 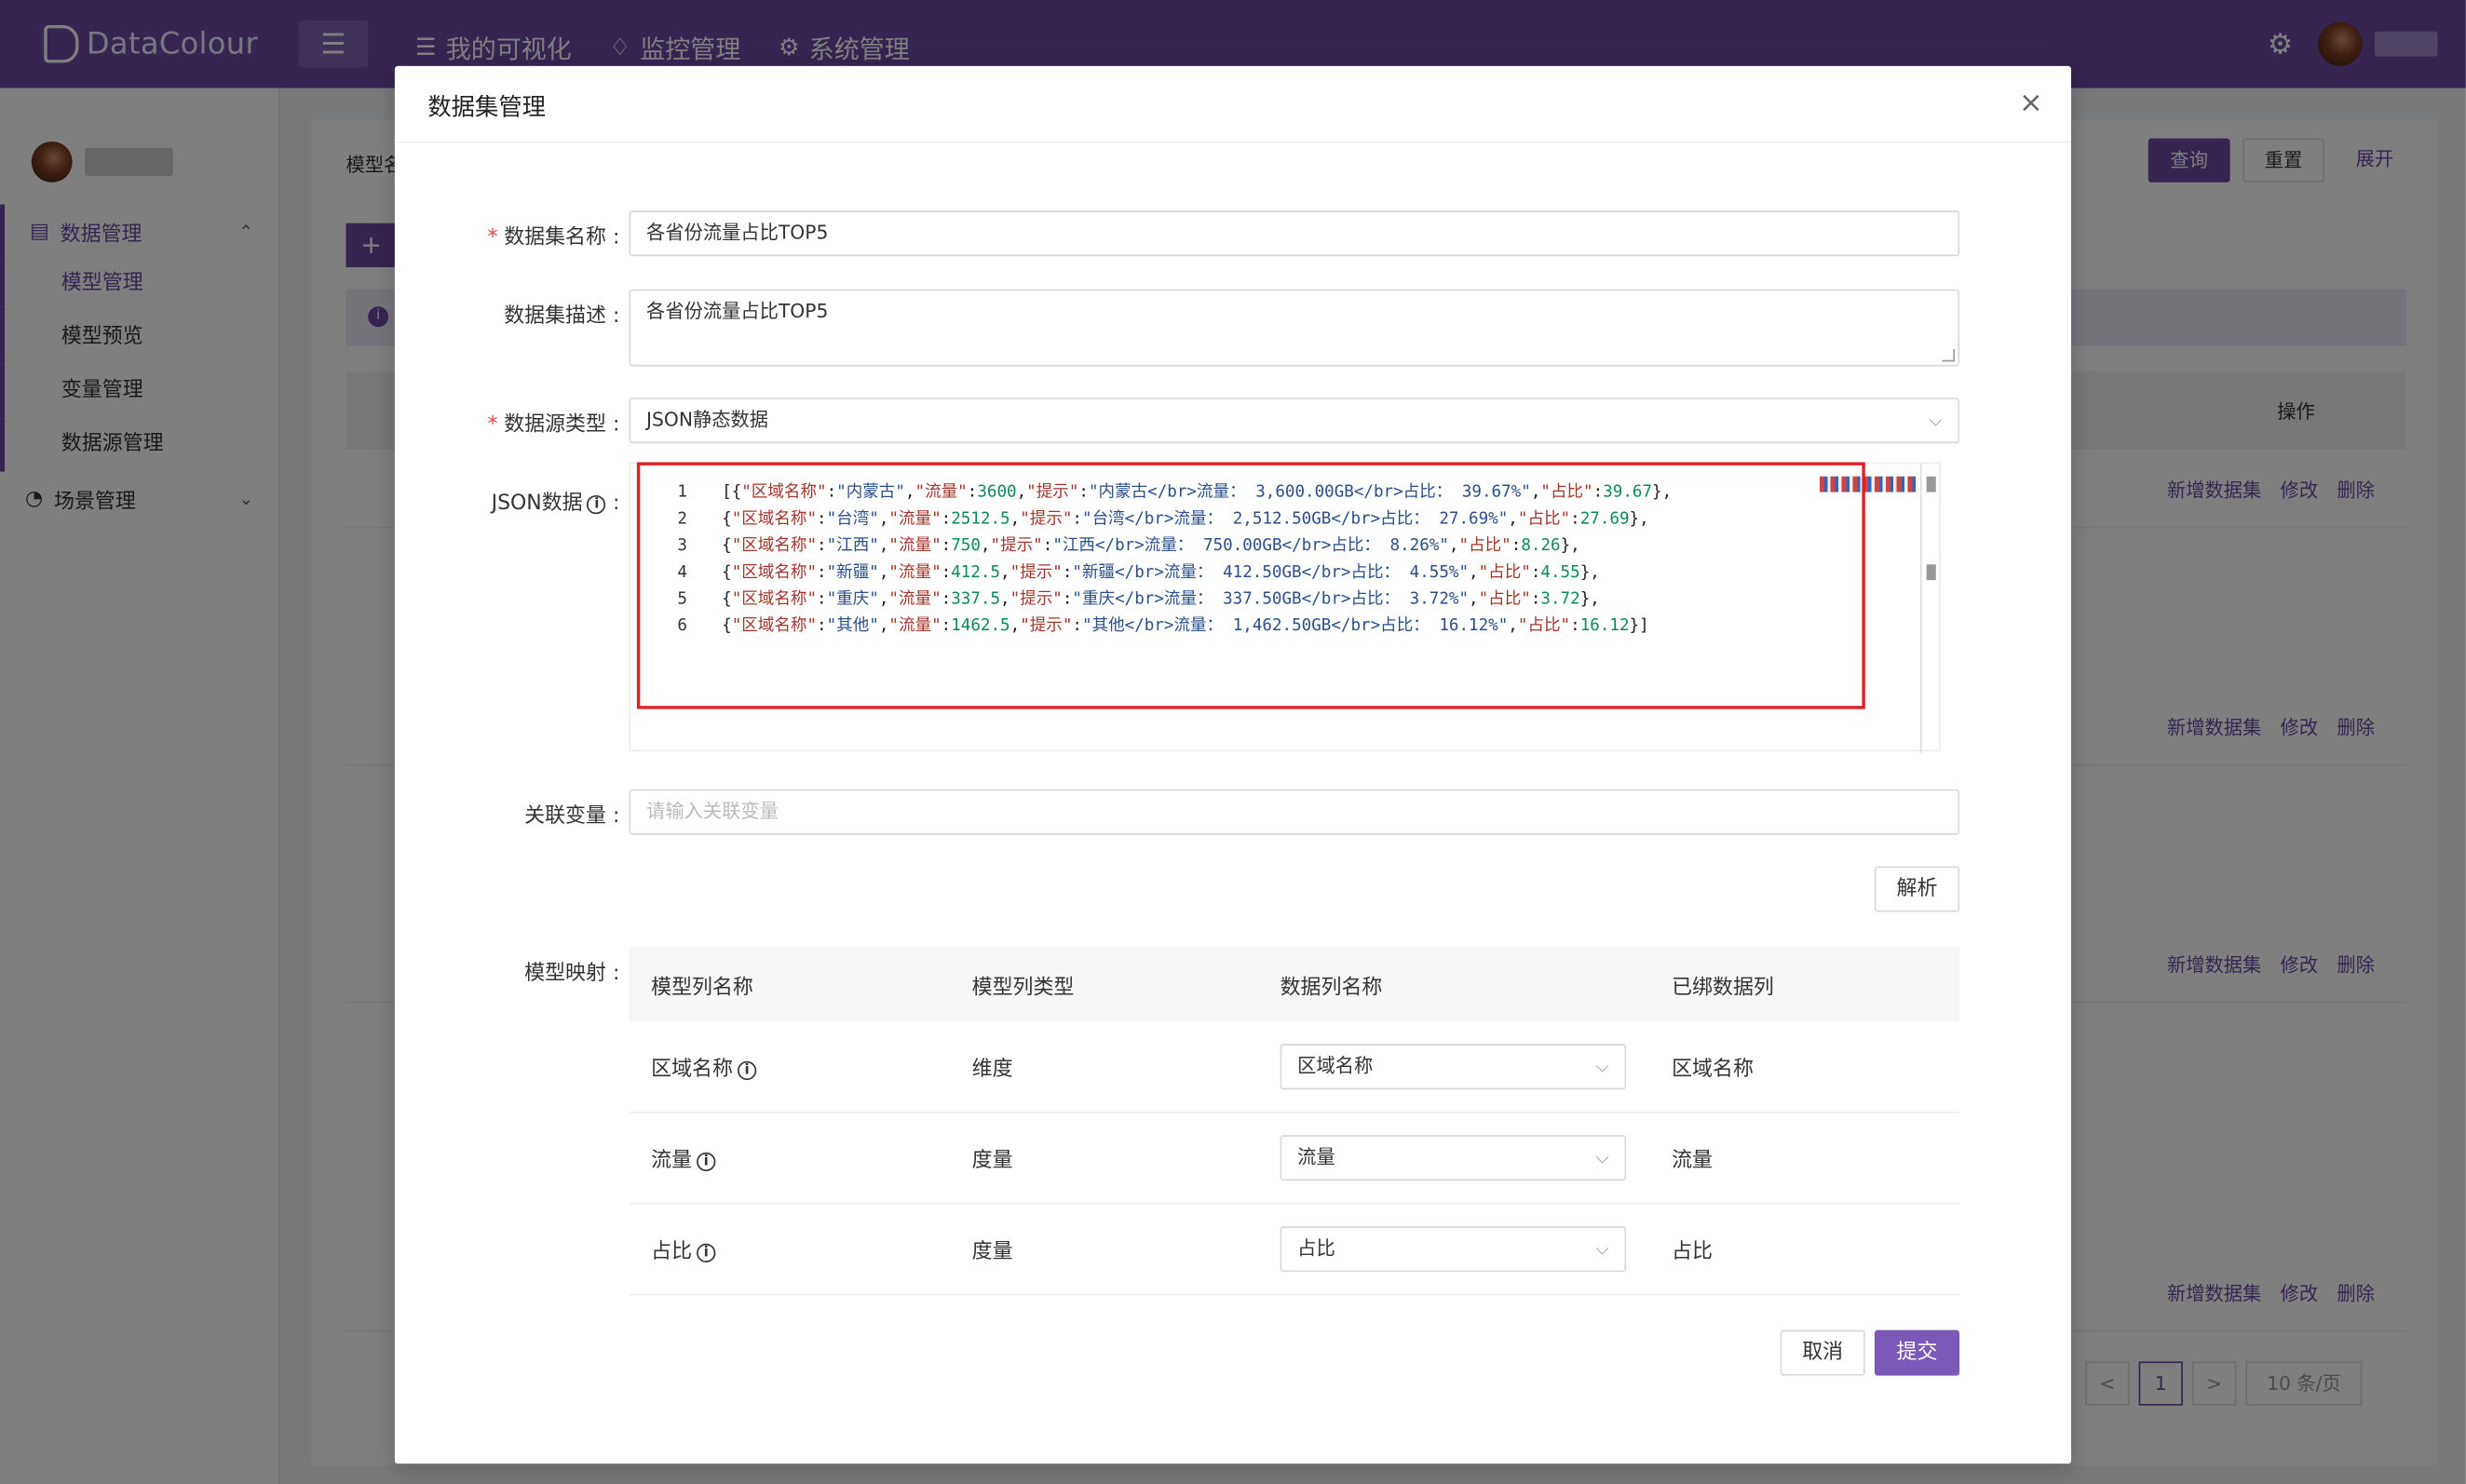 I want to click on col-header: 模型列名称, so click(x=702, y=987).